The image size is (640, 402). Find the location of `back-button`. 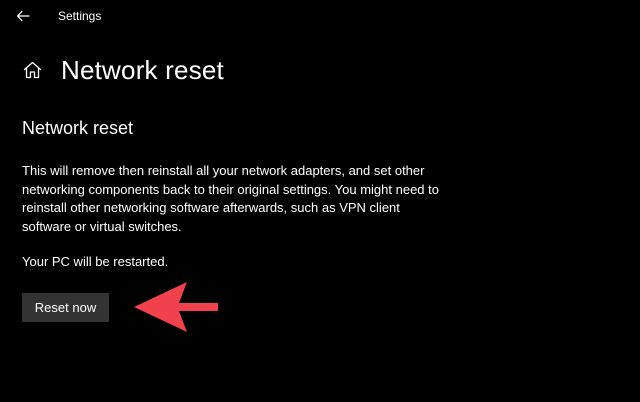

back-button is located at coordinates (23, 16).